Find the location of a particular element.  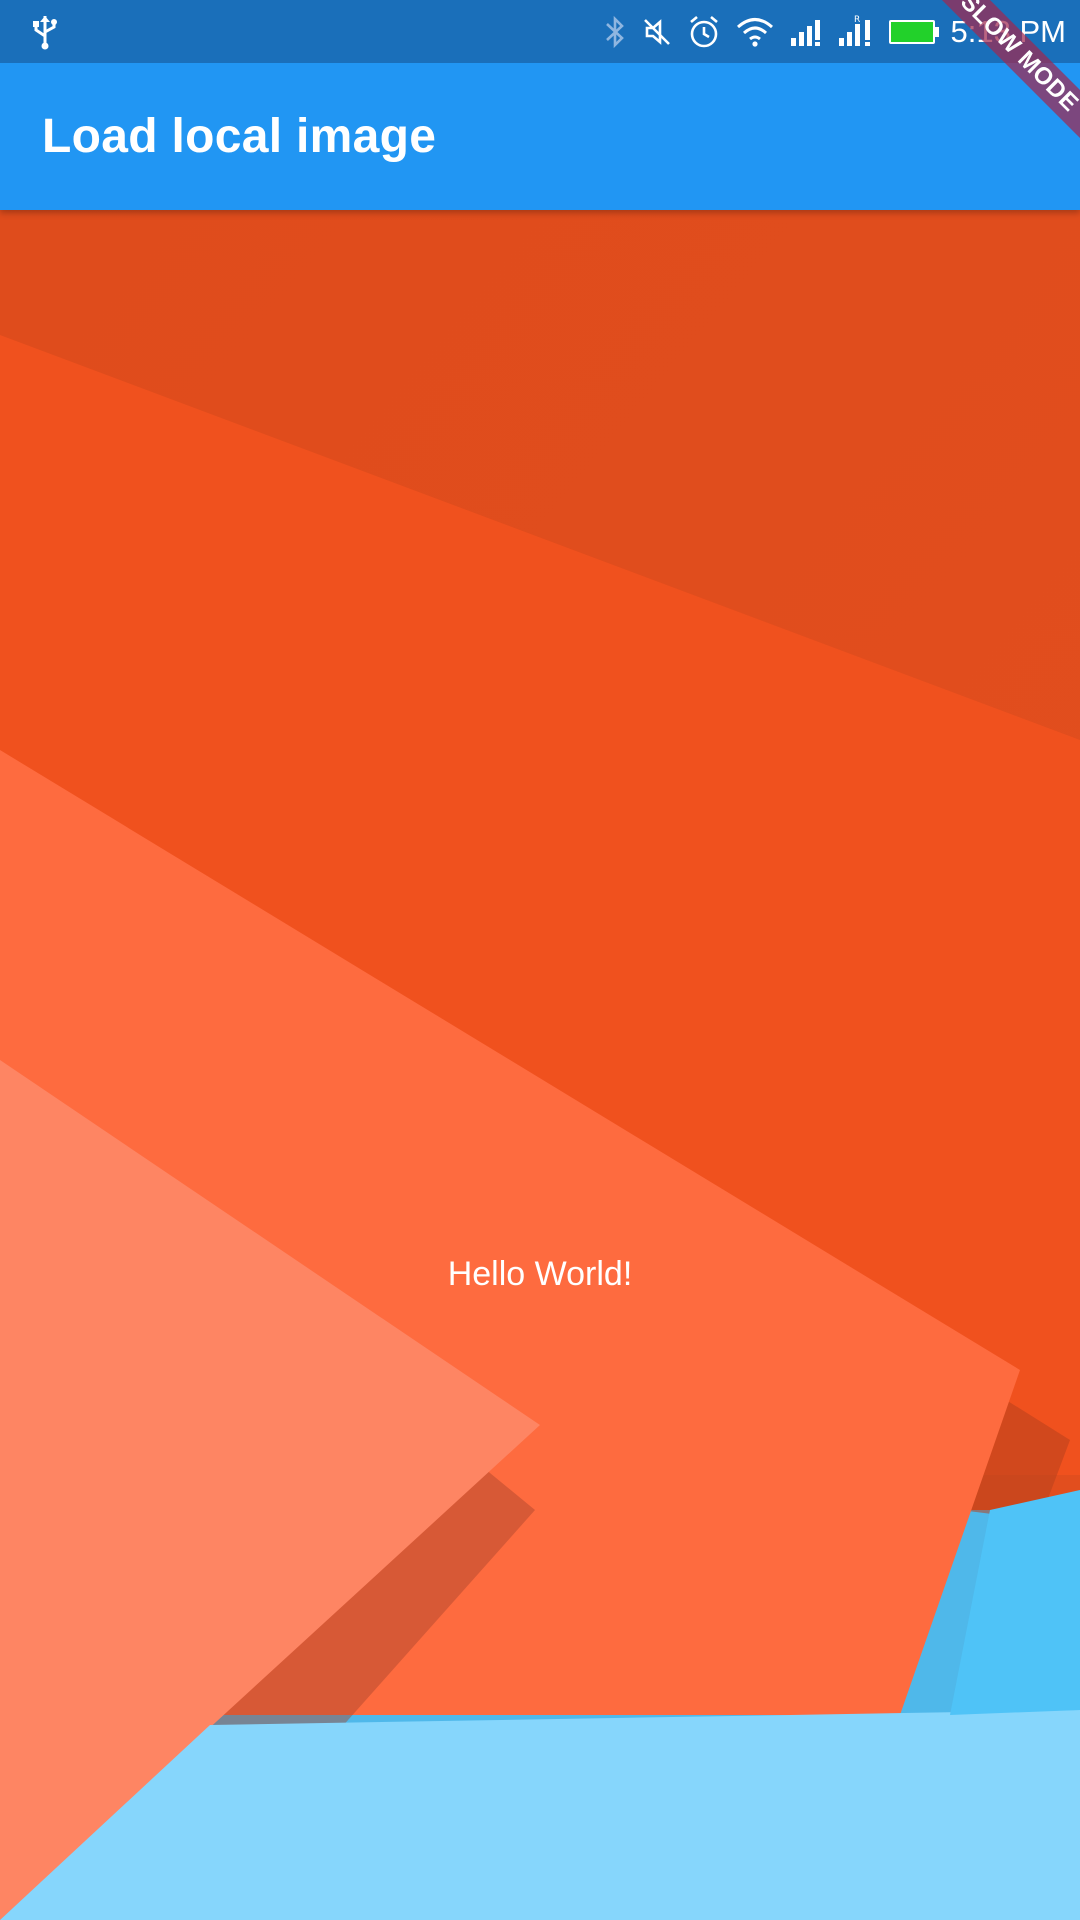

debug-banner-label: SLOW MODE is located at coordinates (1002, 73).